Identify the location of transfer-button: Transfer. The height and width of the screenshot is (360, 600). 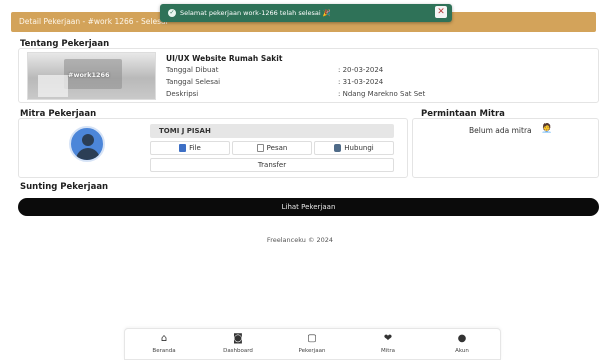
(272, 165).